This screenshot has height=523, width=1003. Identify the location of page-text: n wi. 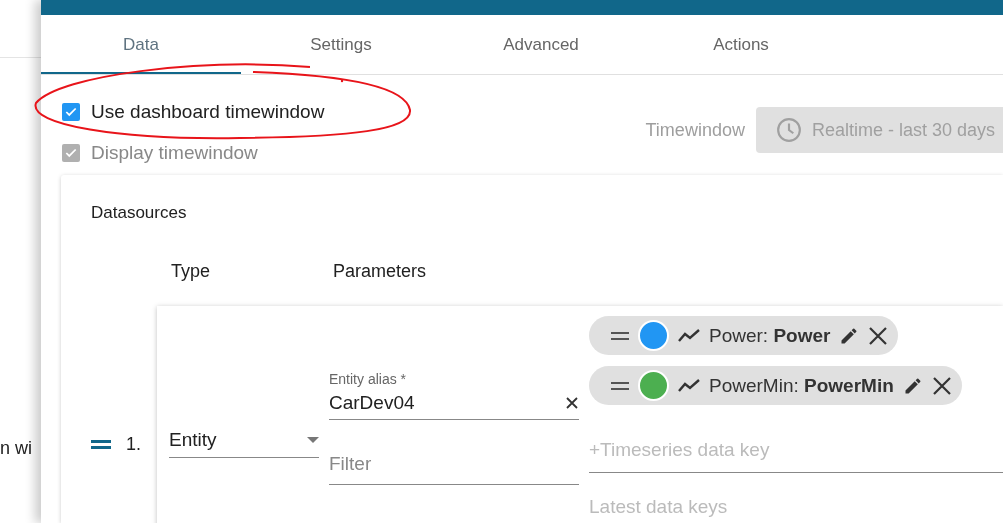
(16, 448).